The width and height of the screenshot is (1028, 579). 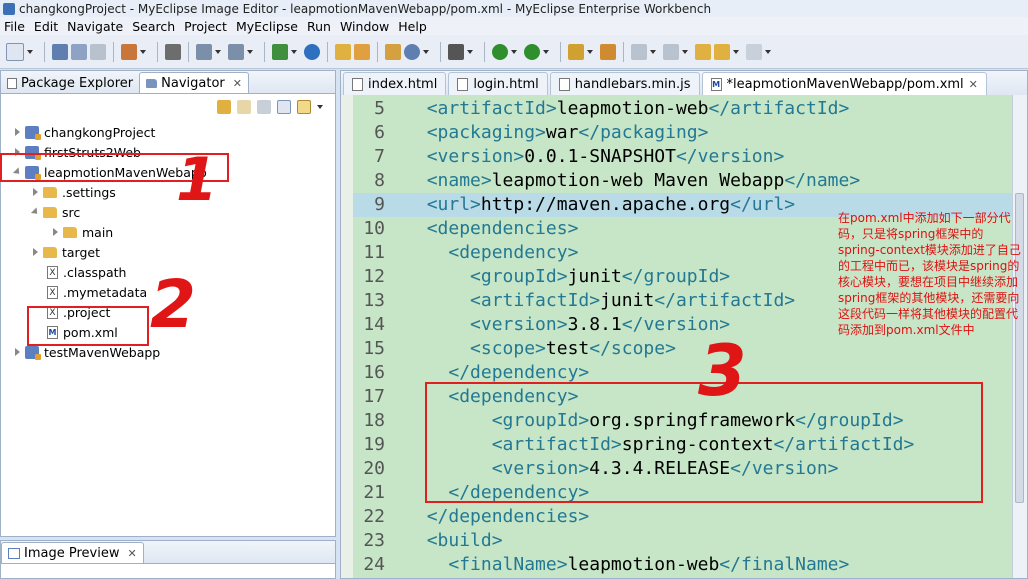 I want to click on line-number: 16, so click(x=374, y=372).